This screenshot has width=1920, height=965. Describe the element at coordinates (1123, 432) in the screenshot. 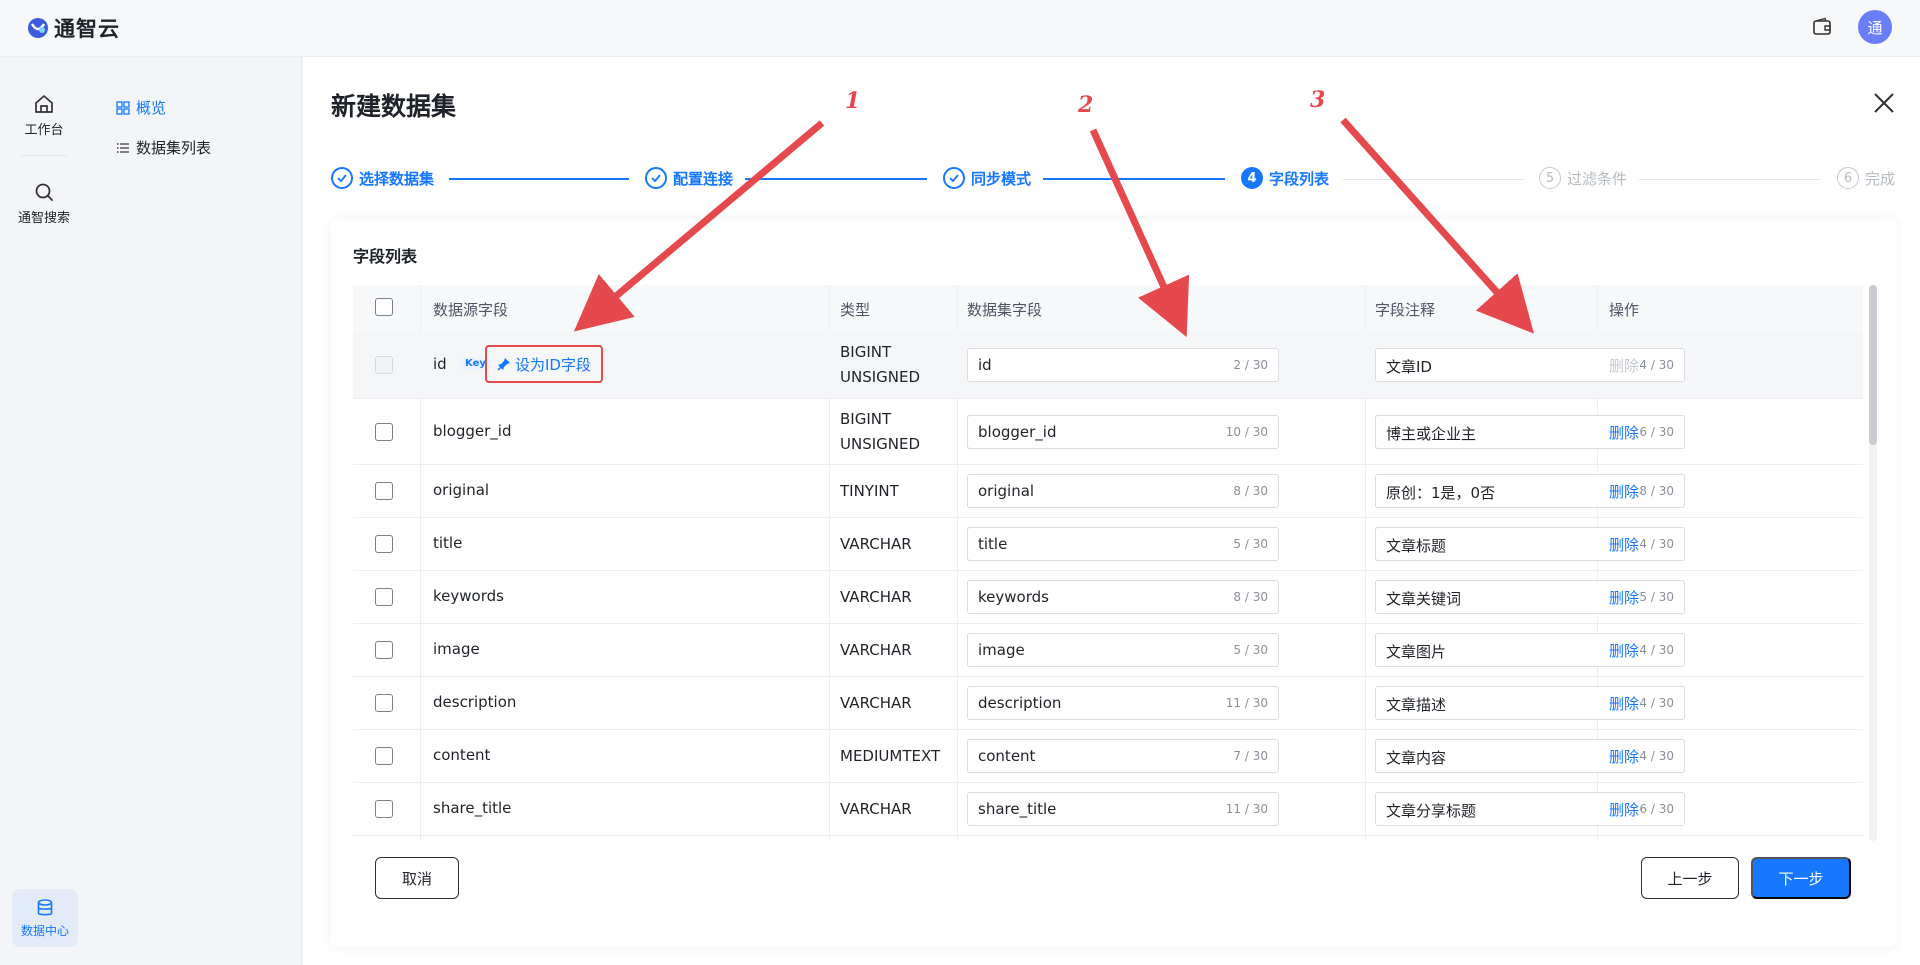

I see `dataset-field-input: blogger_id 10 / 30` at that location.